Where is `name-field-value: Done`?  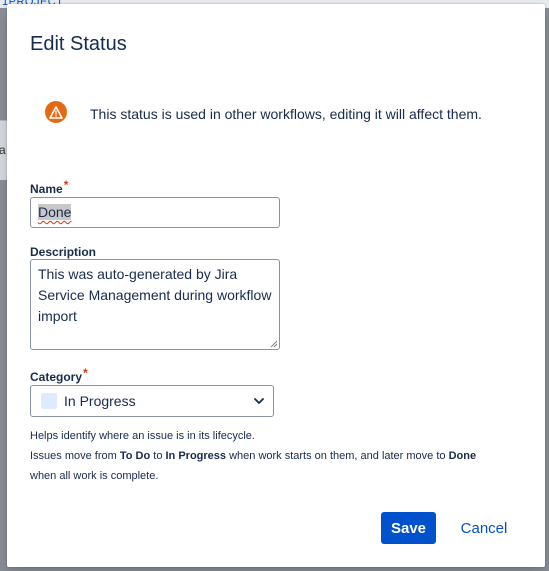 name-field-value: Done is located at coordinates (55, 212).